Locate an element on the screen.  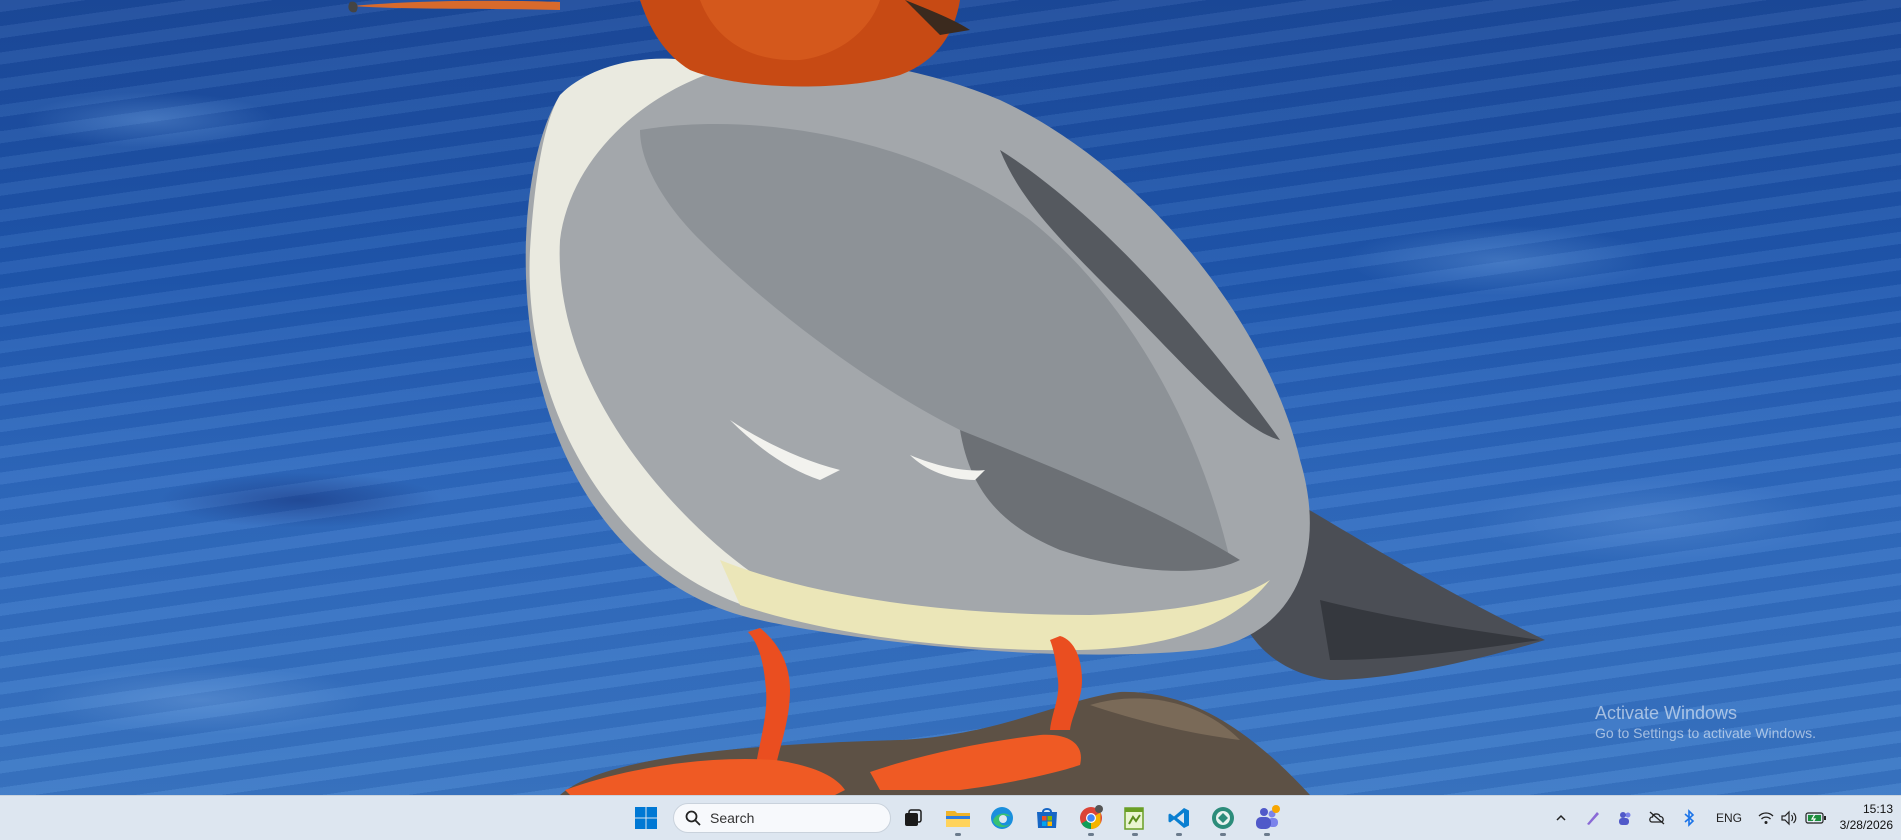
notepad-plus-button is located at coordinates (1135, 818).